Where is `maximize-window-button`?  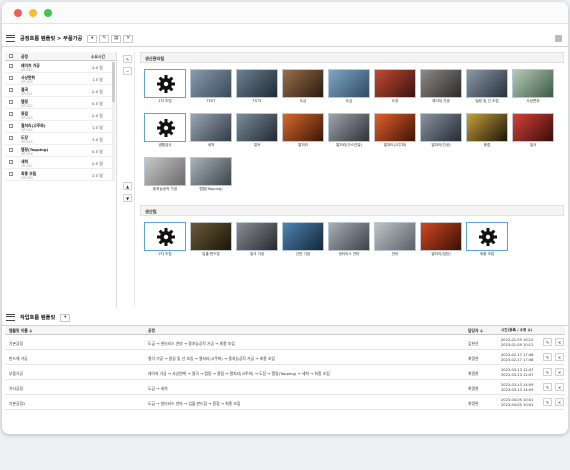
maximize-window-button is located at coordinates (48, 13).